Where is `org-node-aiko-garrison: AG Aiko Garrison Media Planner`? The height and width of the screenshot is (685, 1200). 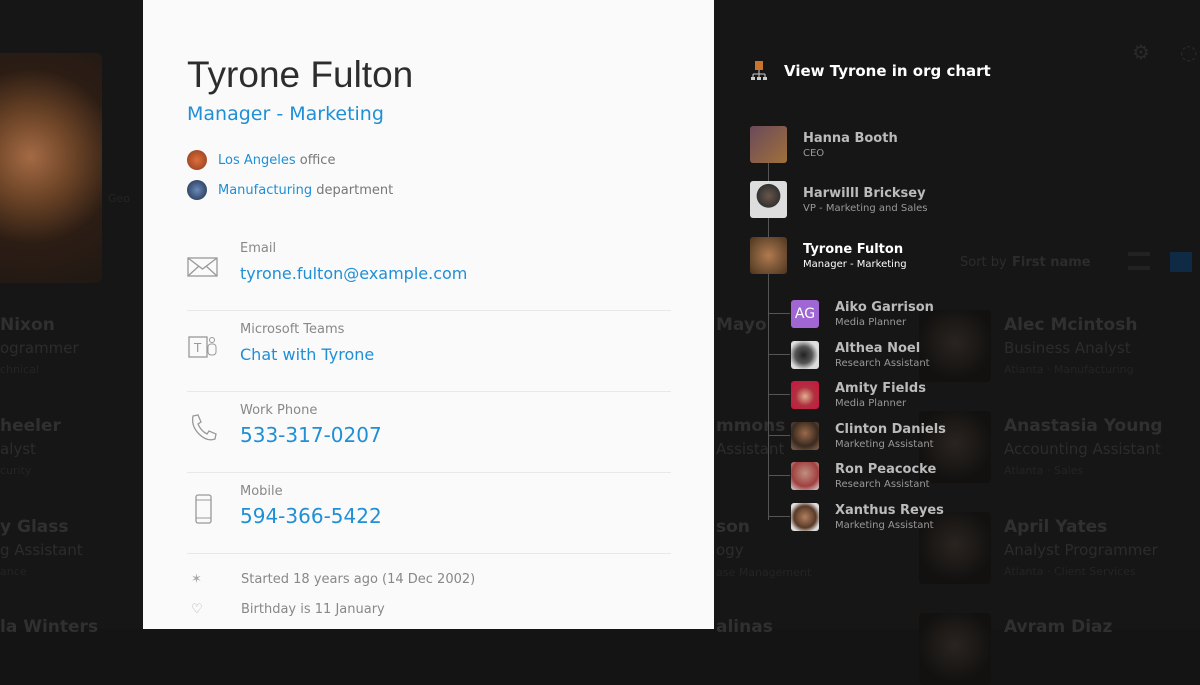 org-node-aiko-garrison: AG Aiko Garrison Media Planner is located at coordinates (862, 314).